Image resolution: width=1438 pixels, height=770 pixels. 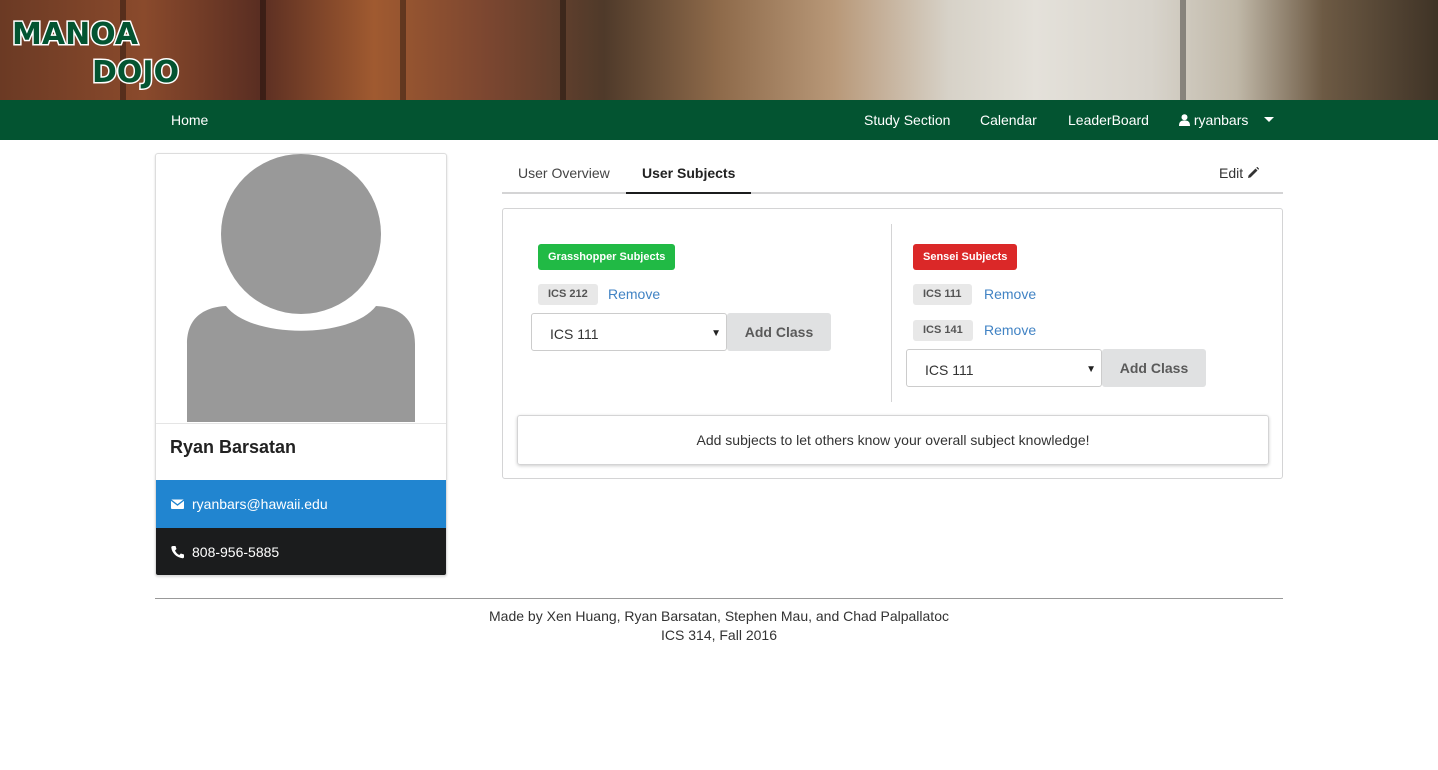 I want to click on avatar, so click(x=301, y=289).